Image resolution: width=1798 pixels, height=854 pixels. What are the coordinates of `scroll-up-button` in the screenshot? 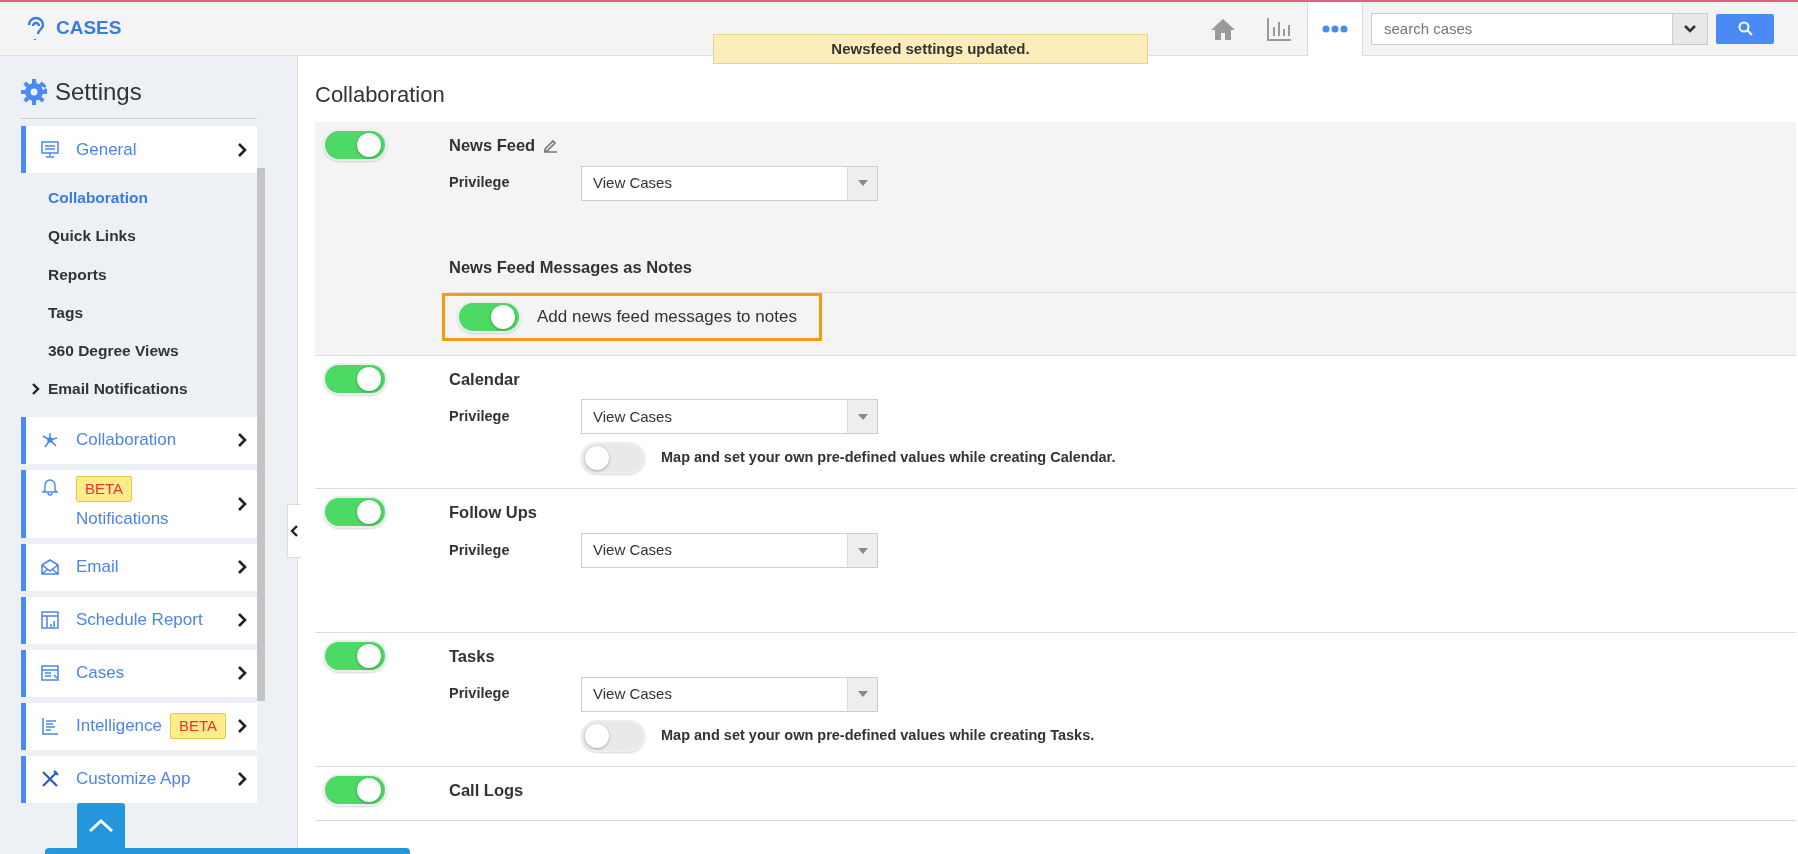 It's located at (101, 825).